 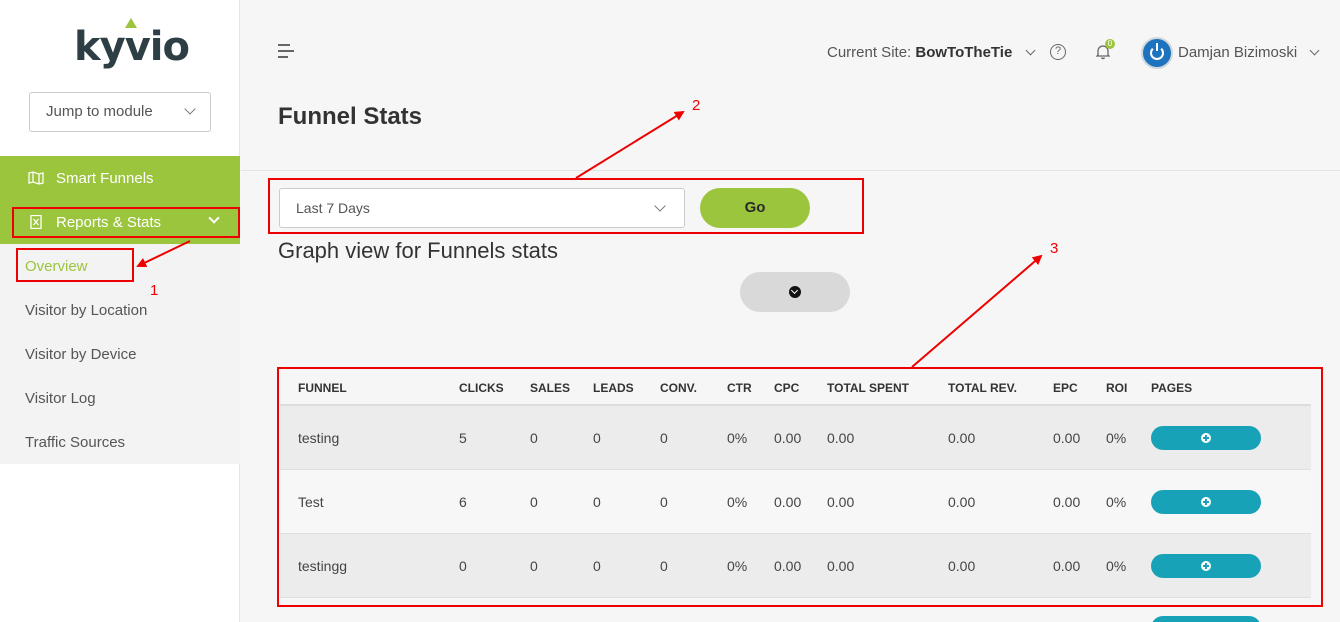 I want to click on avatar, so click(x=1157, y=53).